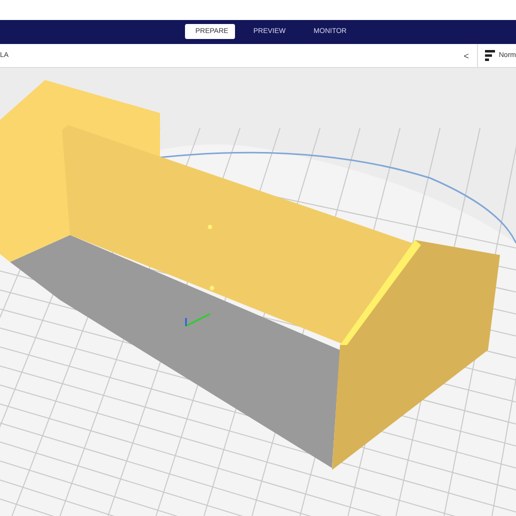 This screenshot has height=516, width=516. Describe the element at coordinates (466, 55) in the screenshot. I see `collapse-button: <` at that location.